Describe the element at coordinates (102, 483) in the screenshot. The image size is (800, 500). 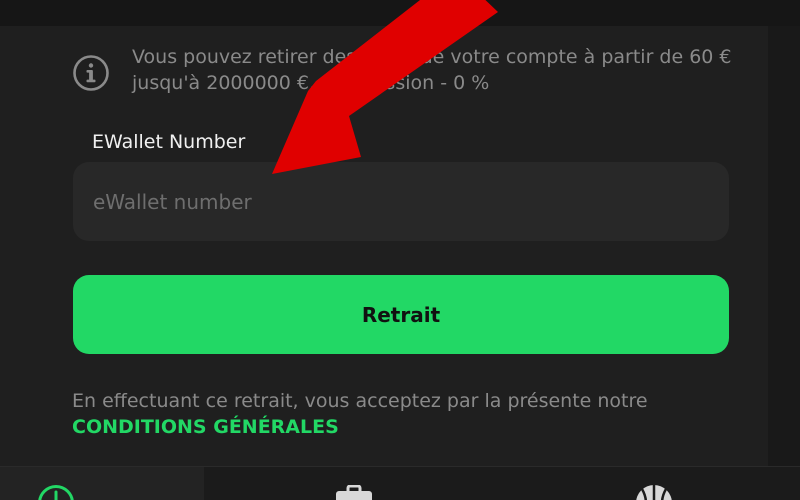
I see `nav-item-withdraw` at that location.